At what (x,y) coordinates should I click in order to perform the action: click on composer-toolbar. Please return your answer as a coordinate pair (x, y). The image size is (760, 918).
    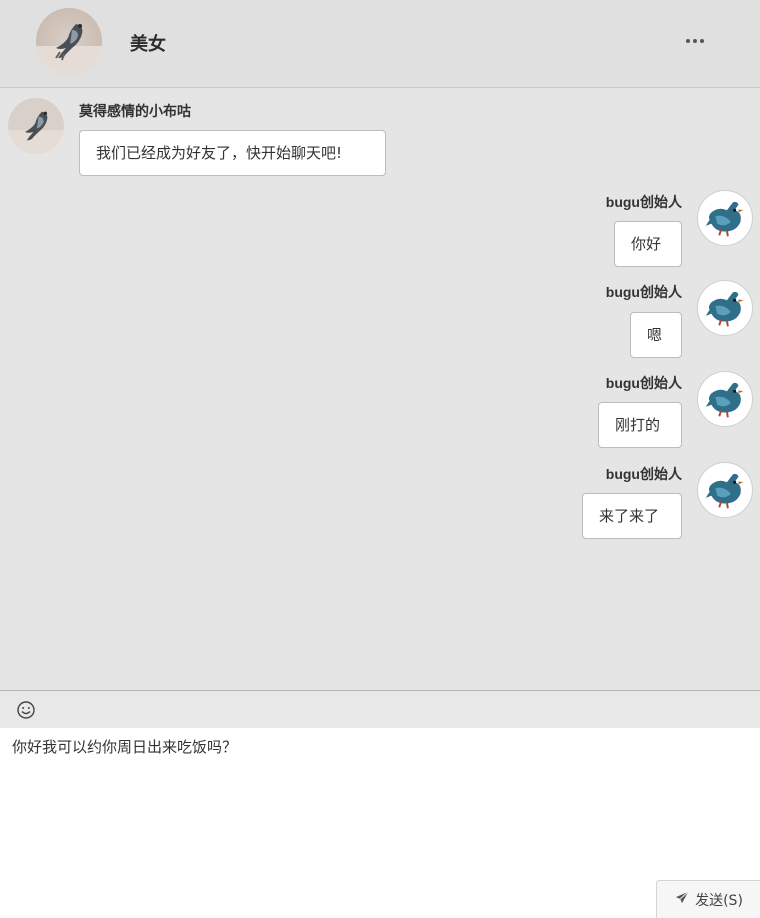
    Looking at the image, I should click on (380, 709).